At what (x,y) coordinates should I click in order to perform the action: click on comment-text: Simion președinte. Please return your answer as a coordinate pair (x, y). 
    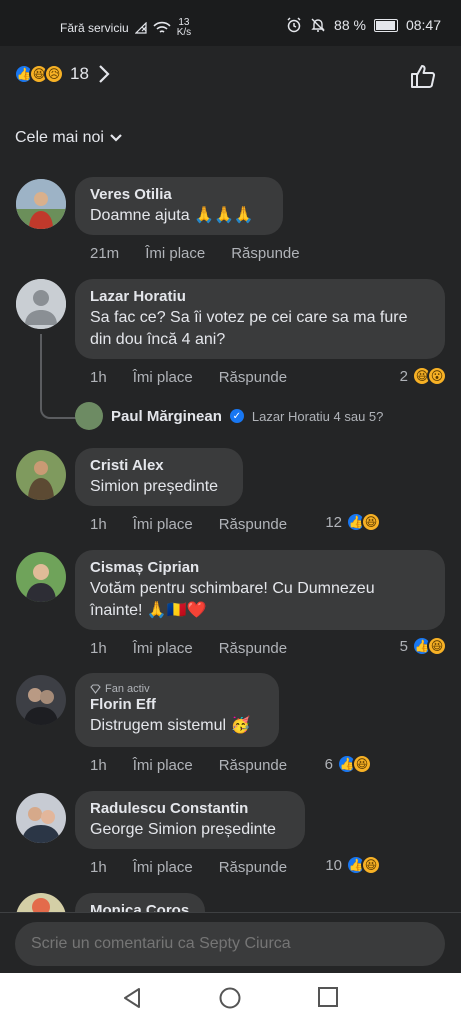
    Looking at the image, I should click on (154, 486).